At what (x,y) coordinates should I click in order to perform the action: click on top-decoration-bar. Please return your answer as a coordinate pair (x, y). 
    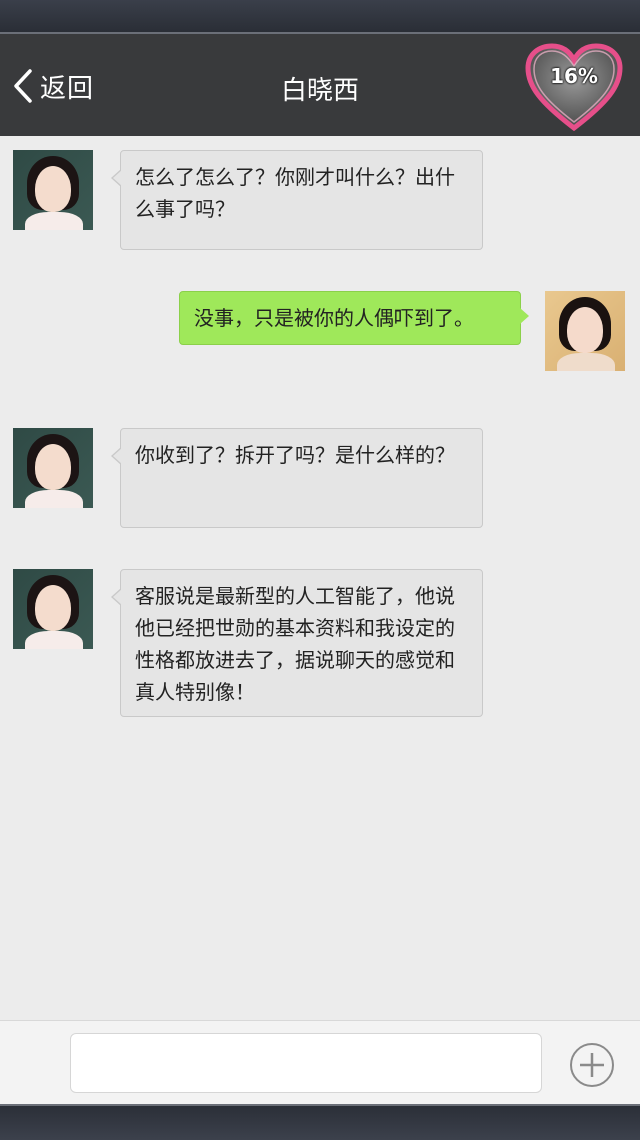
    Looking at the image, I should click on (320, 17).